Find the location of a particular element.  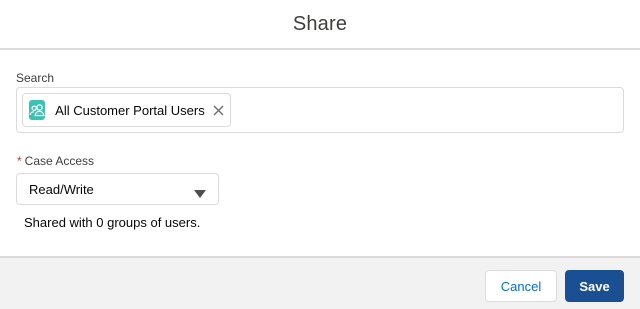

search-input: All Customer Portal Users is located at coordinates (320, 110).